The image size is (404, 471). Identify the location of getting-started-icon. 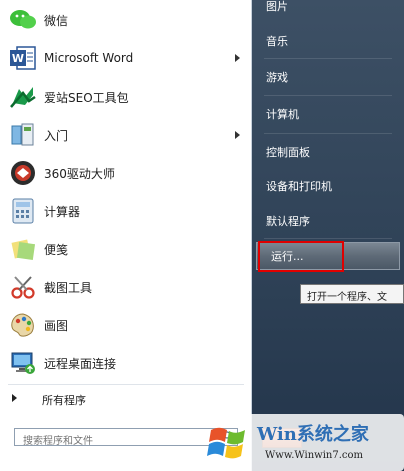
(23, 135).